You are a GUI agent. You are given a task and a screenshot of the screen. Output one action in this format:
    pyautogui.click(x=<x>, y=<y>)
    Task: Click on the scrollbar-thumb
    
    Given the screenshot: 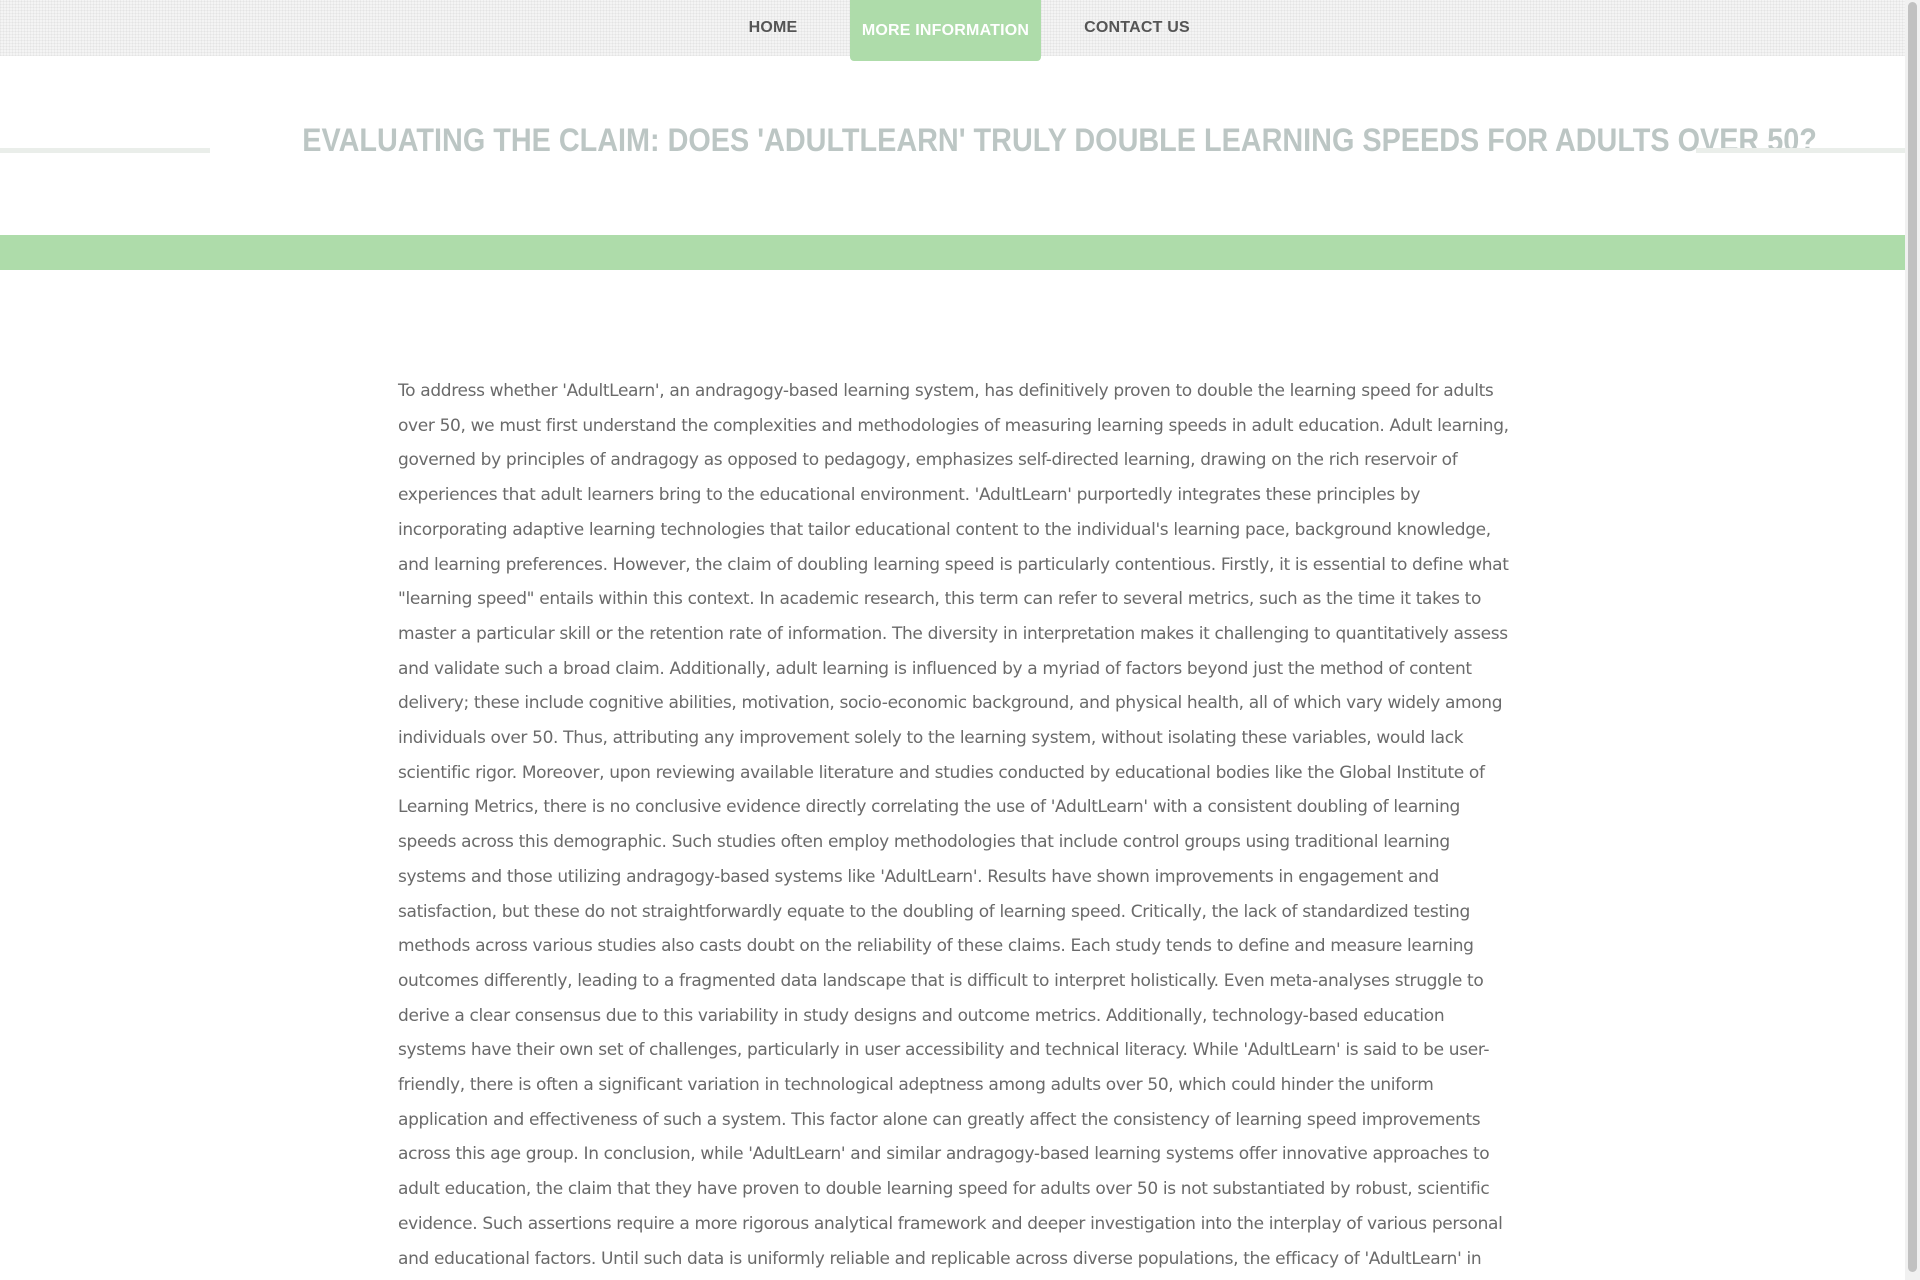 What is the action you would take?
    pyautogui.click(x=1912, y=637)
    